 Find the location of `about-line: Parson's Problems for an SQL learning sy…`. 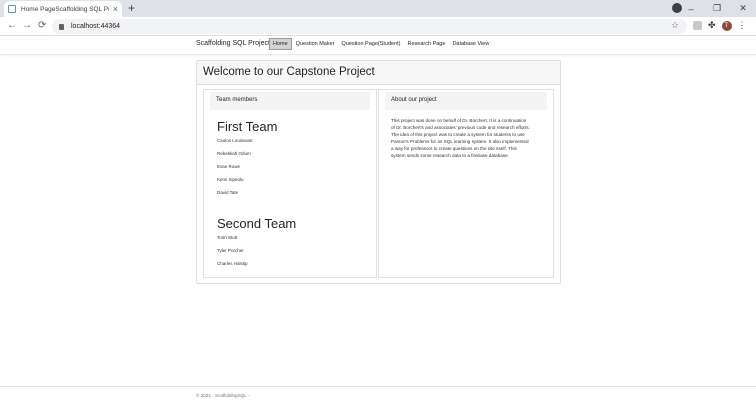

about-line: Parson's Problems for an SQL learning sy… is located at coordinates (460, 142).